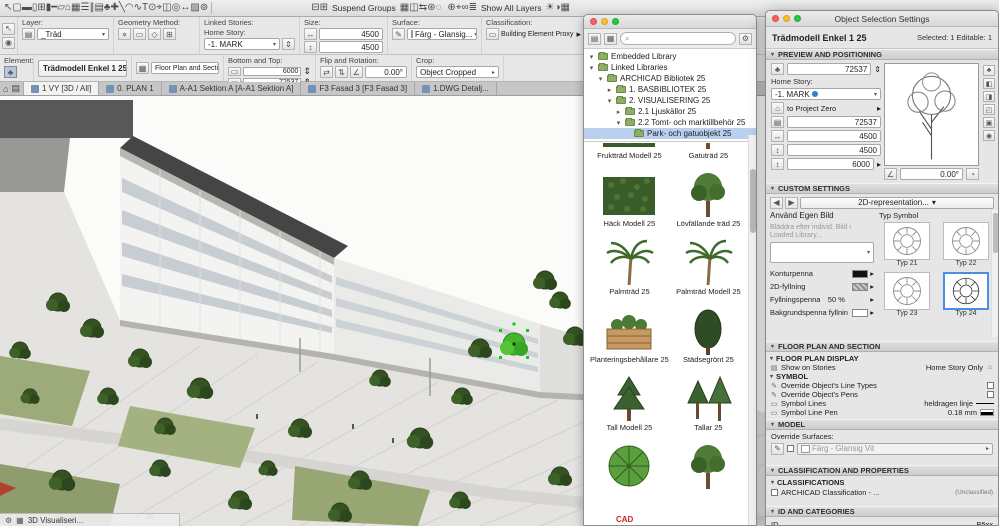 The width and height of the screenshot is (999, 526). What do you see at coordinates (776, 202) in the screenshot?
I see `page-left-button: ◀` at bounding box center [776, 202].